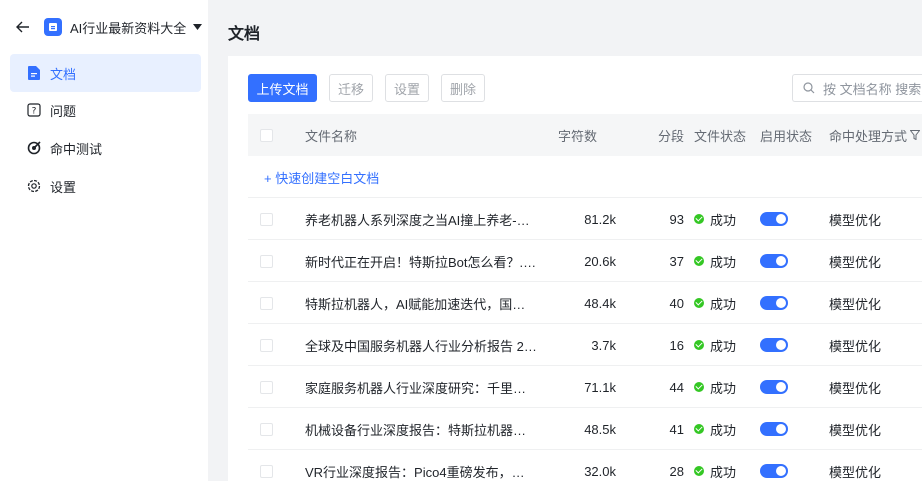 This screenshot has height=481, width=922. Describe the element at coordinates (197, 27) in the screenshot. I see `caret-down-icon` at that location.